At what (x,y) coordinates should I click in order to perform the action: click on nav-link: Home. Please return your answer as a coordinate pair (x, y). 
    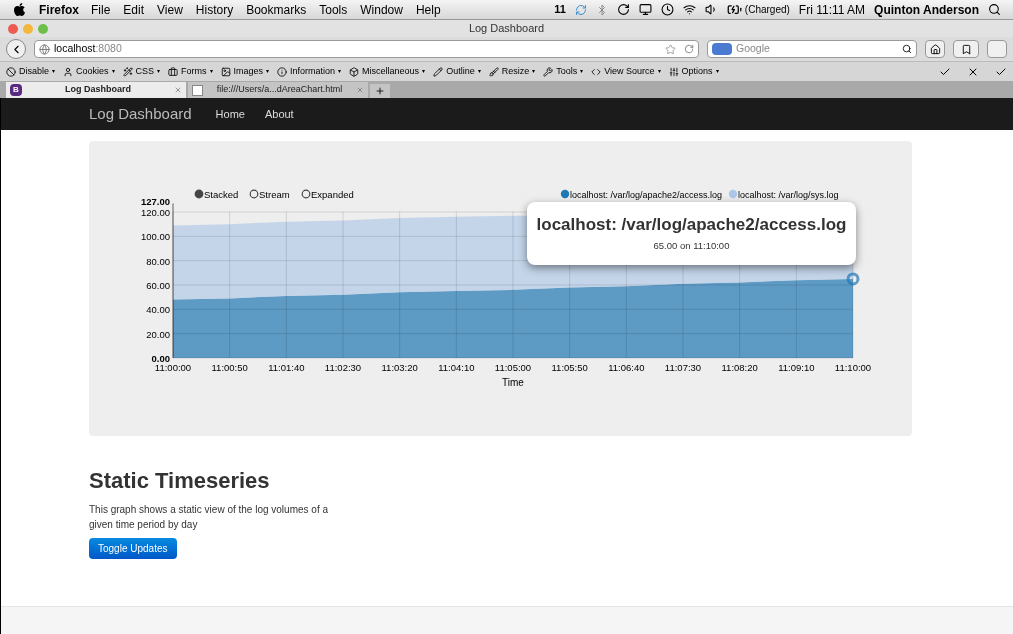
    Looking at the image, I should click on (230, 114).